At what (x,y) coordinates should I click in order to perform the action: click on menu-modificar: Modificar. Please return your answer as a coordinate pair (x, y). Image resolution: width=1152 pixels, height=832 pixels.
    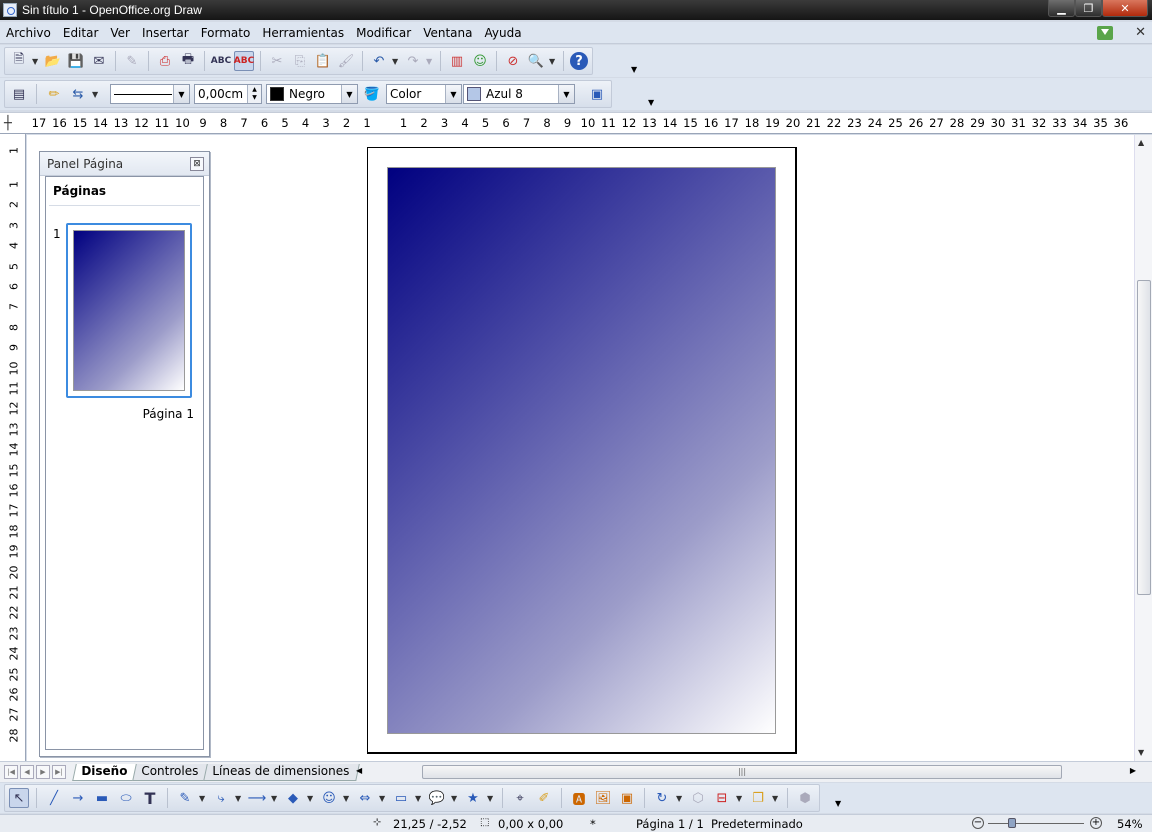
    Looking at the image, I should click on (383, 33).